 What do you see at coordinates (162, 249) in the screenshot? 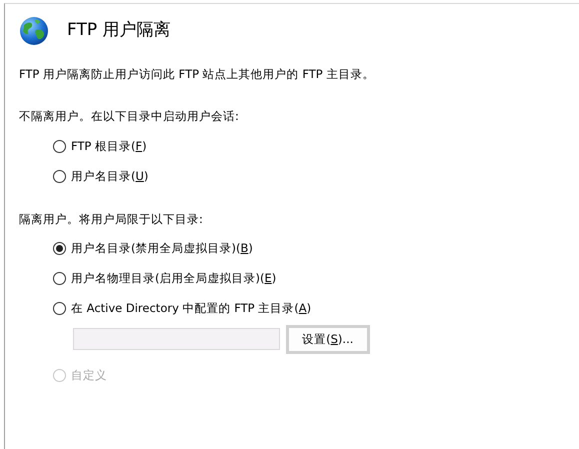
I see `radio-label: 用户名目录(禁用全局虚拟目录)(B)` at bounding box center [162, 249].